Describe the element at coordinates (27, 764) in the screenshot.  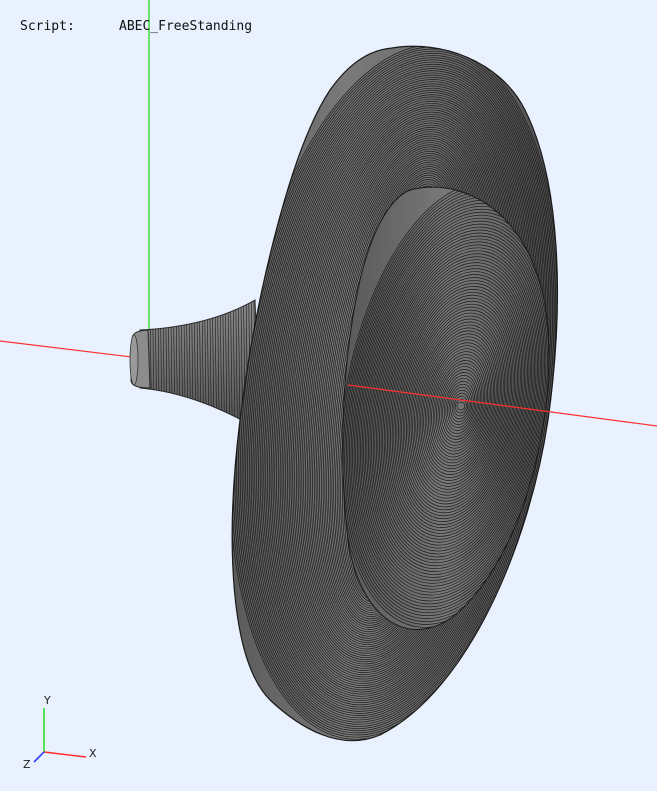
I see `triad-z-label: Z` at that location.